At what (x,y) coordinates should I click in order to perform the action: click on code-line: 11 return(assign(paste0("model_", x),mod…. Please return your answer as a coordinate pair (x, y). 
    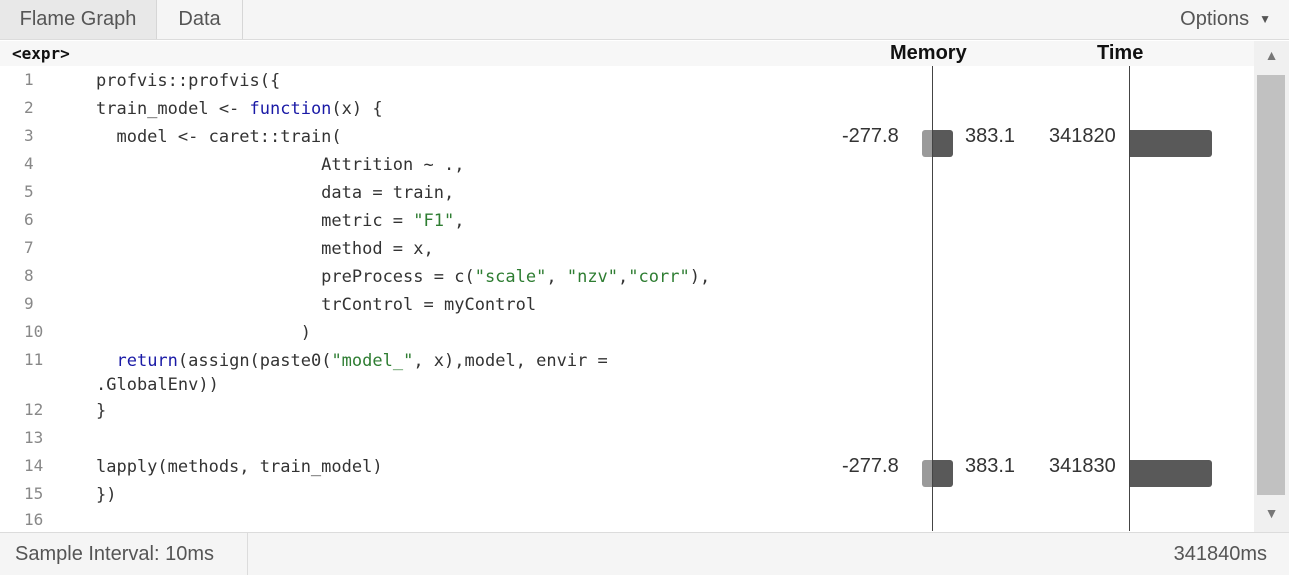
    Looking at the image, I should click on (627, 371).